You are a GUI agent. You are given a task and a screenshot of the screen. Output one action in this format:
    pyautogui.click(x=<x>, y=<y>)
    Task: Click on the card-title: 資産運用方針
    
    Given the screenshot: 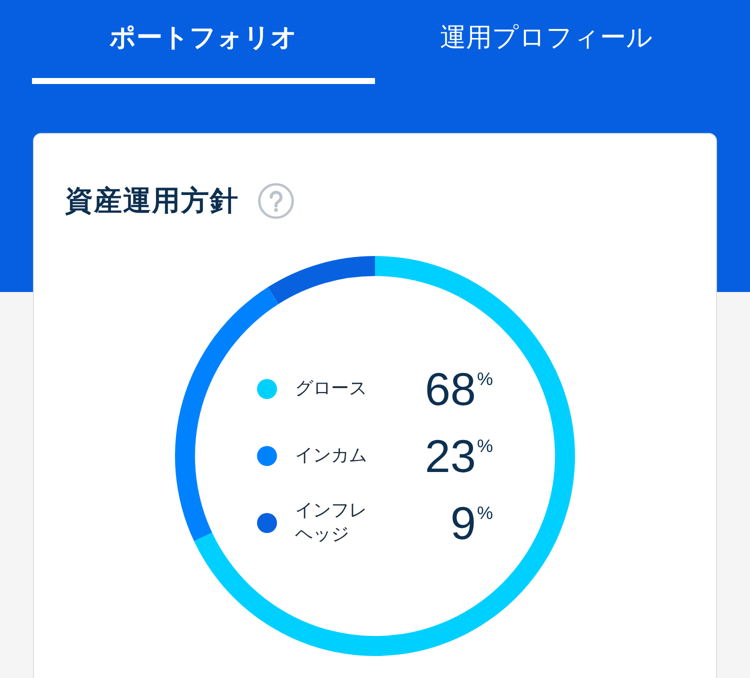 What is the action you would take?
    pyautogui.click(x=152, y=201)
    